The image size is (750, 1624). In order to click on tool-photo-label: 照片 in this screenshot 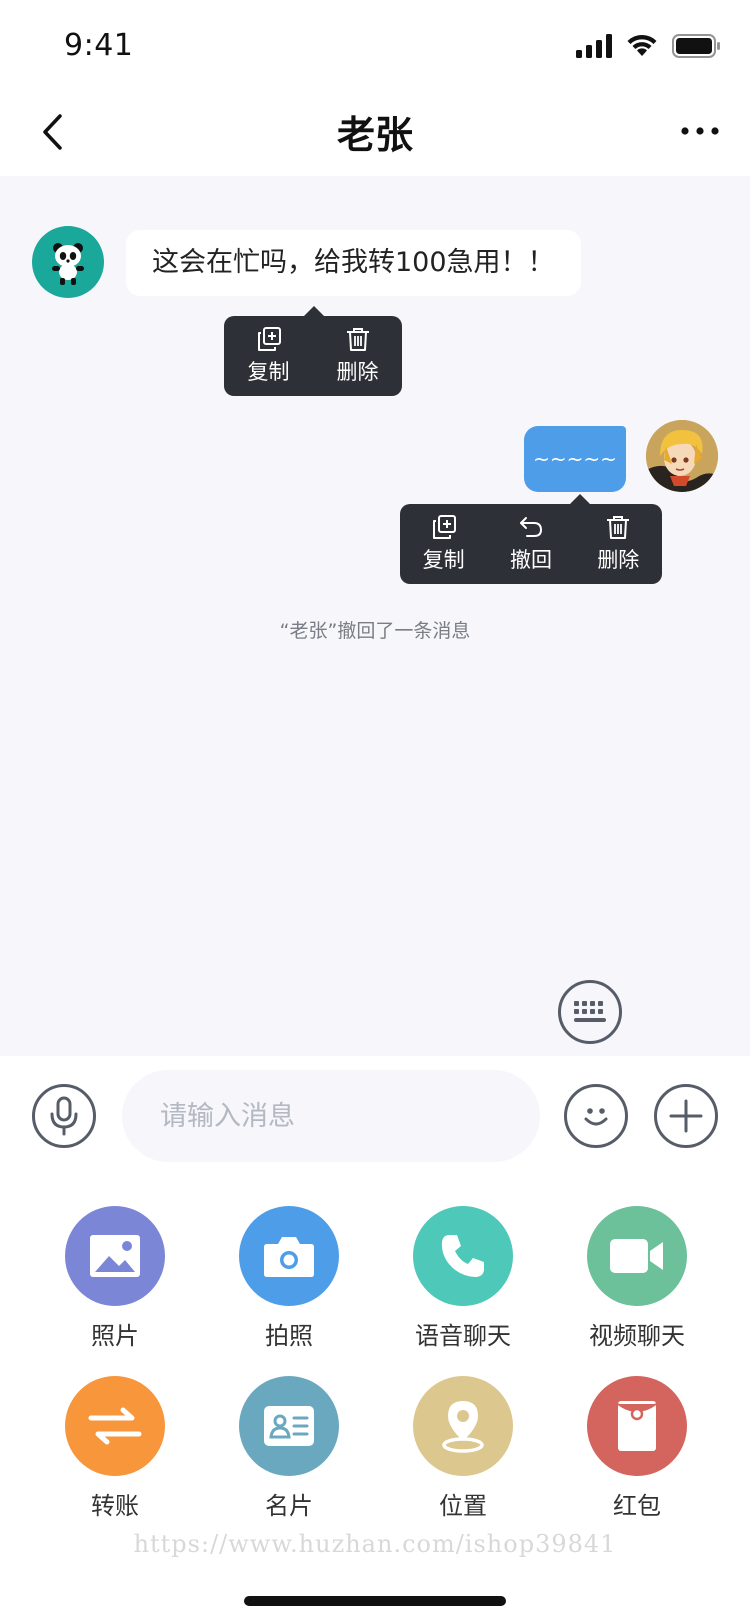, I will do `click(115, 1336)`.